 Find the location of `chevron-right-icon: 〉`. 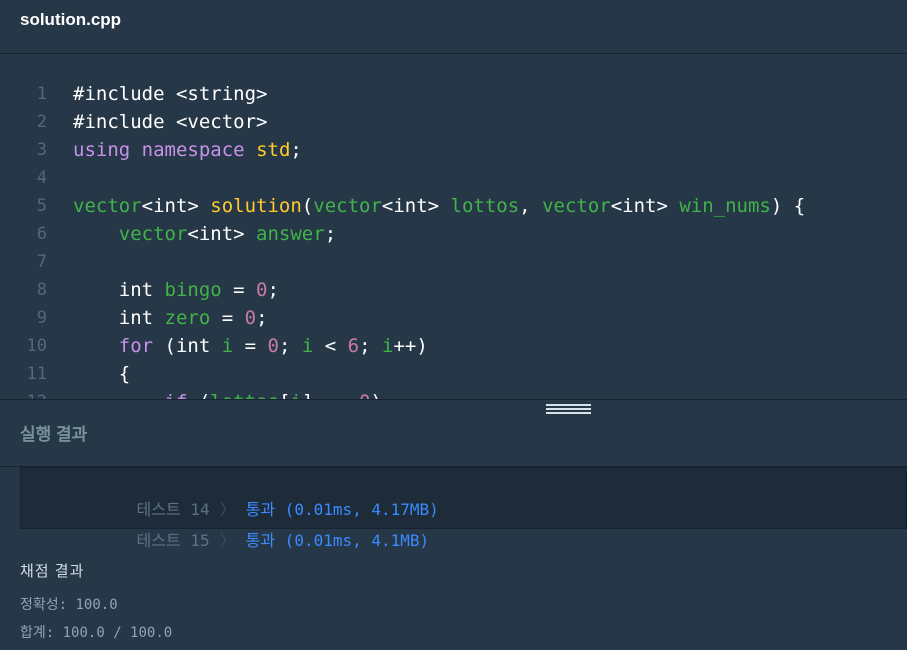

chevron-right-icon: 〉 is located at coordinates (227, 540).